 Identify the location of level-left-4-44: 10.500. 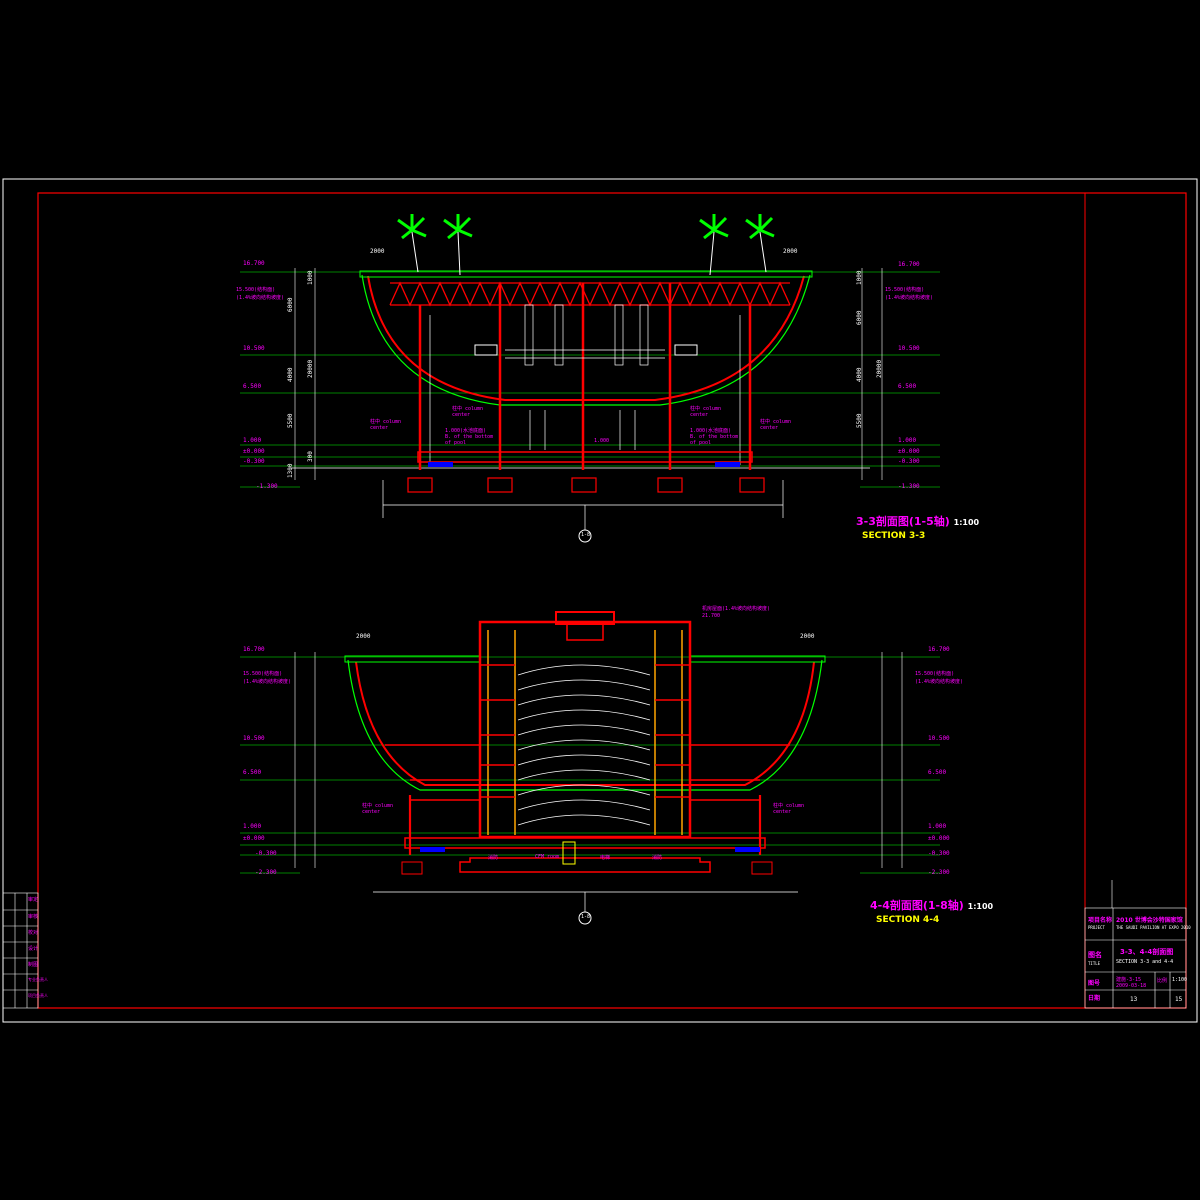
(254, 738).